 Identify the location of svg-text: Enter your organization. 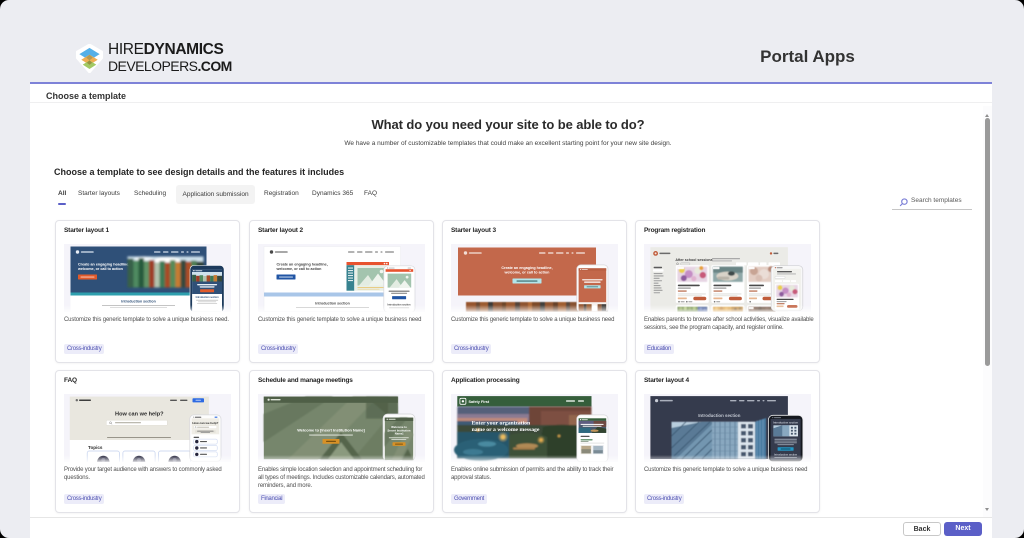
(501, 423).